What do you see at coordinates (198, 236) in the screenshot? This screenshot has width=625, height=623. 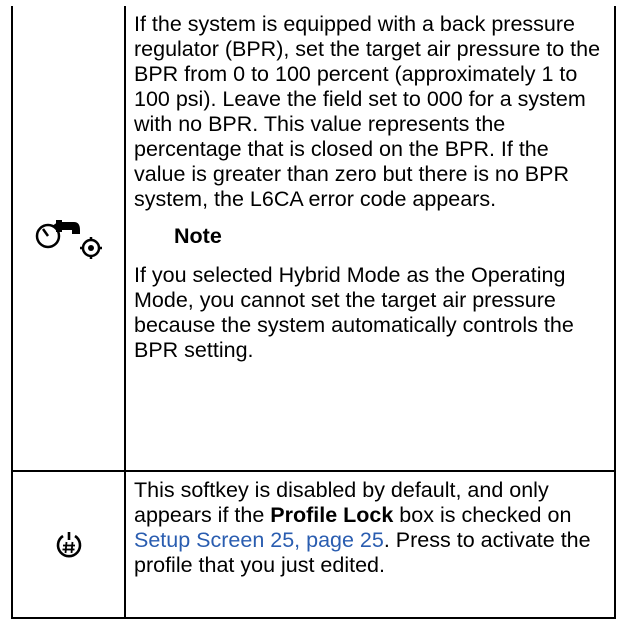 I see `note-heading: Note` at bounding box center [198, 236].